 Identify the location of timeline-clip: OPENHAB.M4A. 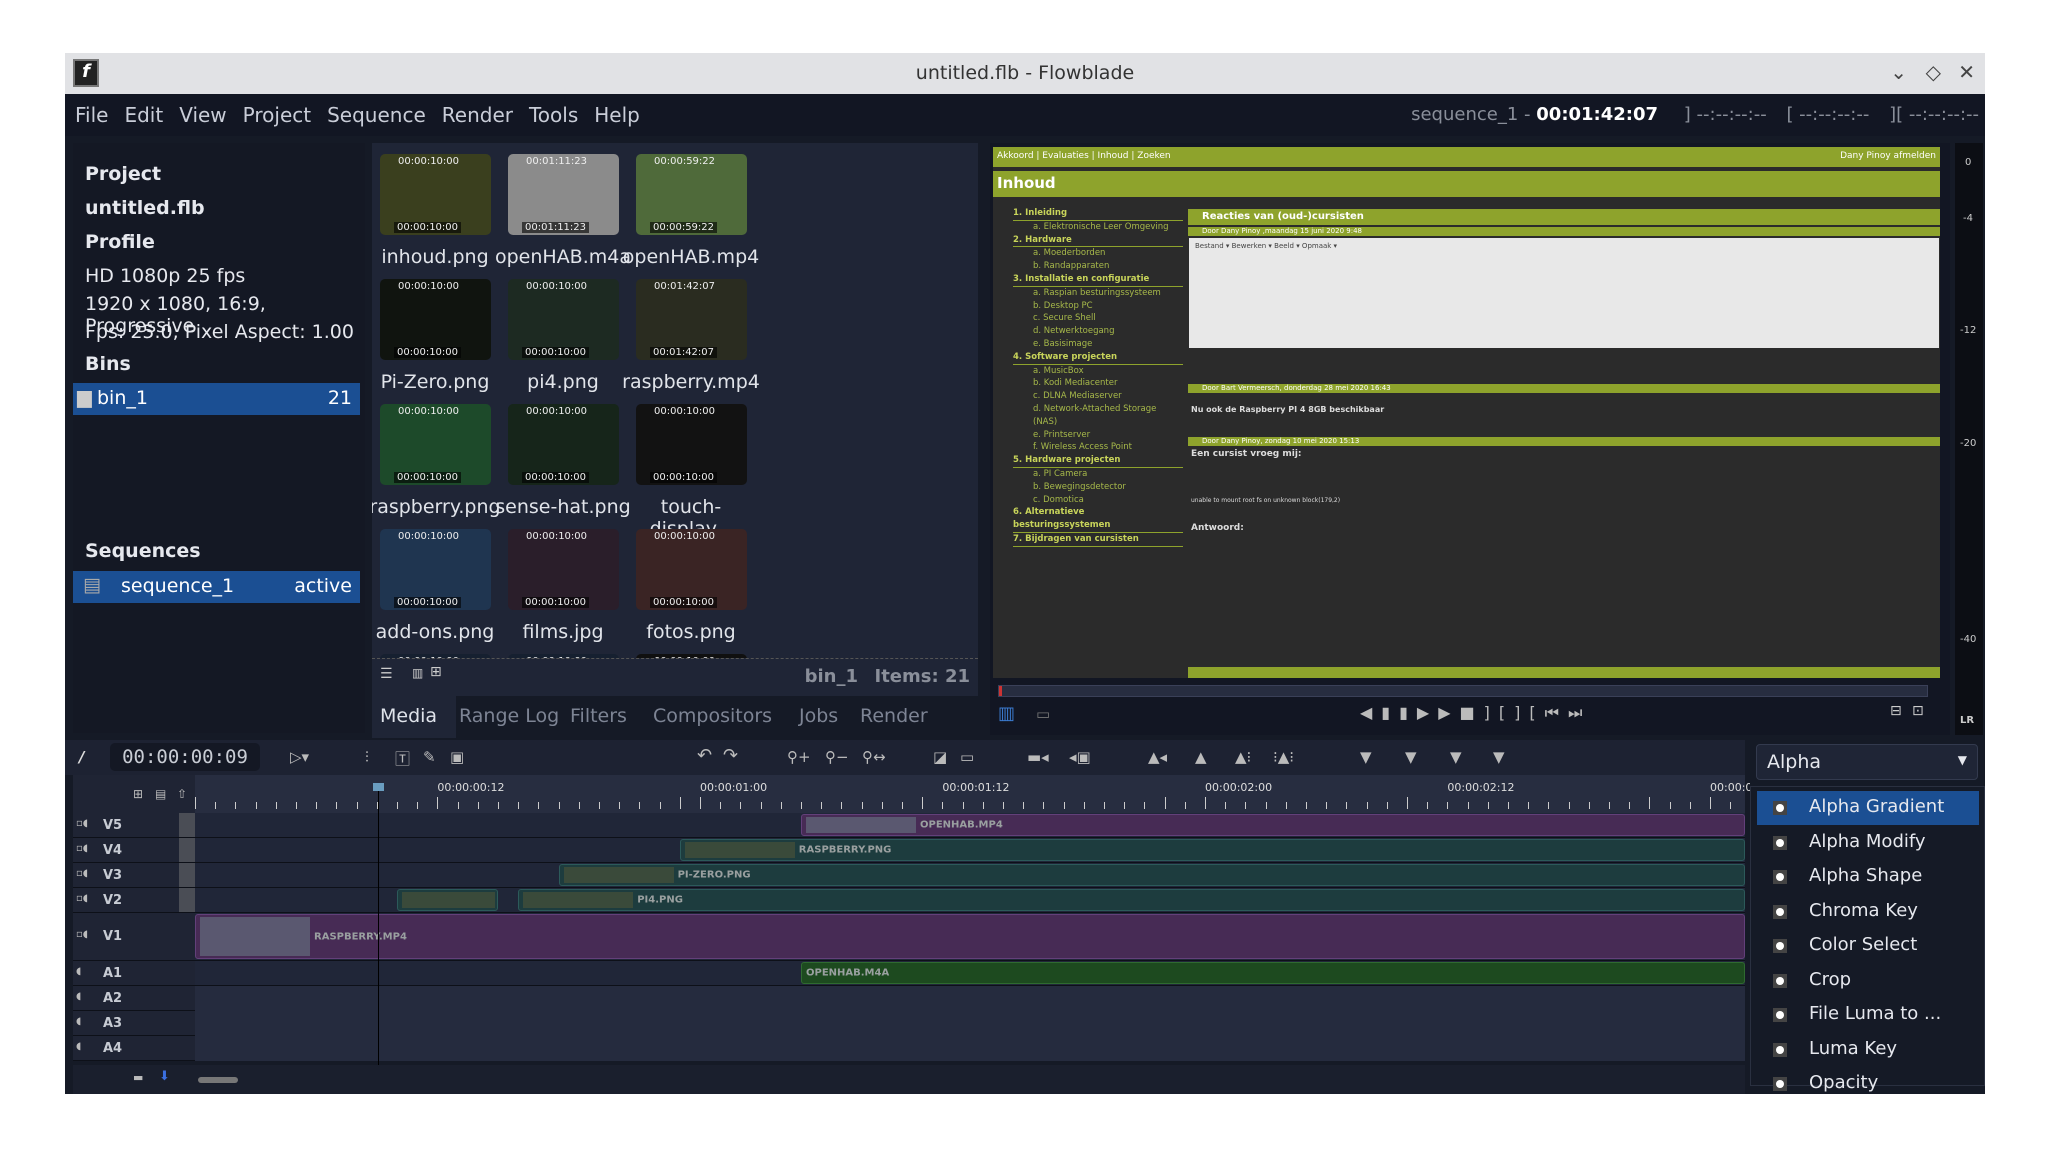
(1273, 973).